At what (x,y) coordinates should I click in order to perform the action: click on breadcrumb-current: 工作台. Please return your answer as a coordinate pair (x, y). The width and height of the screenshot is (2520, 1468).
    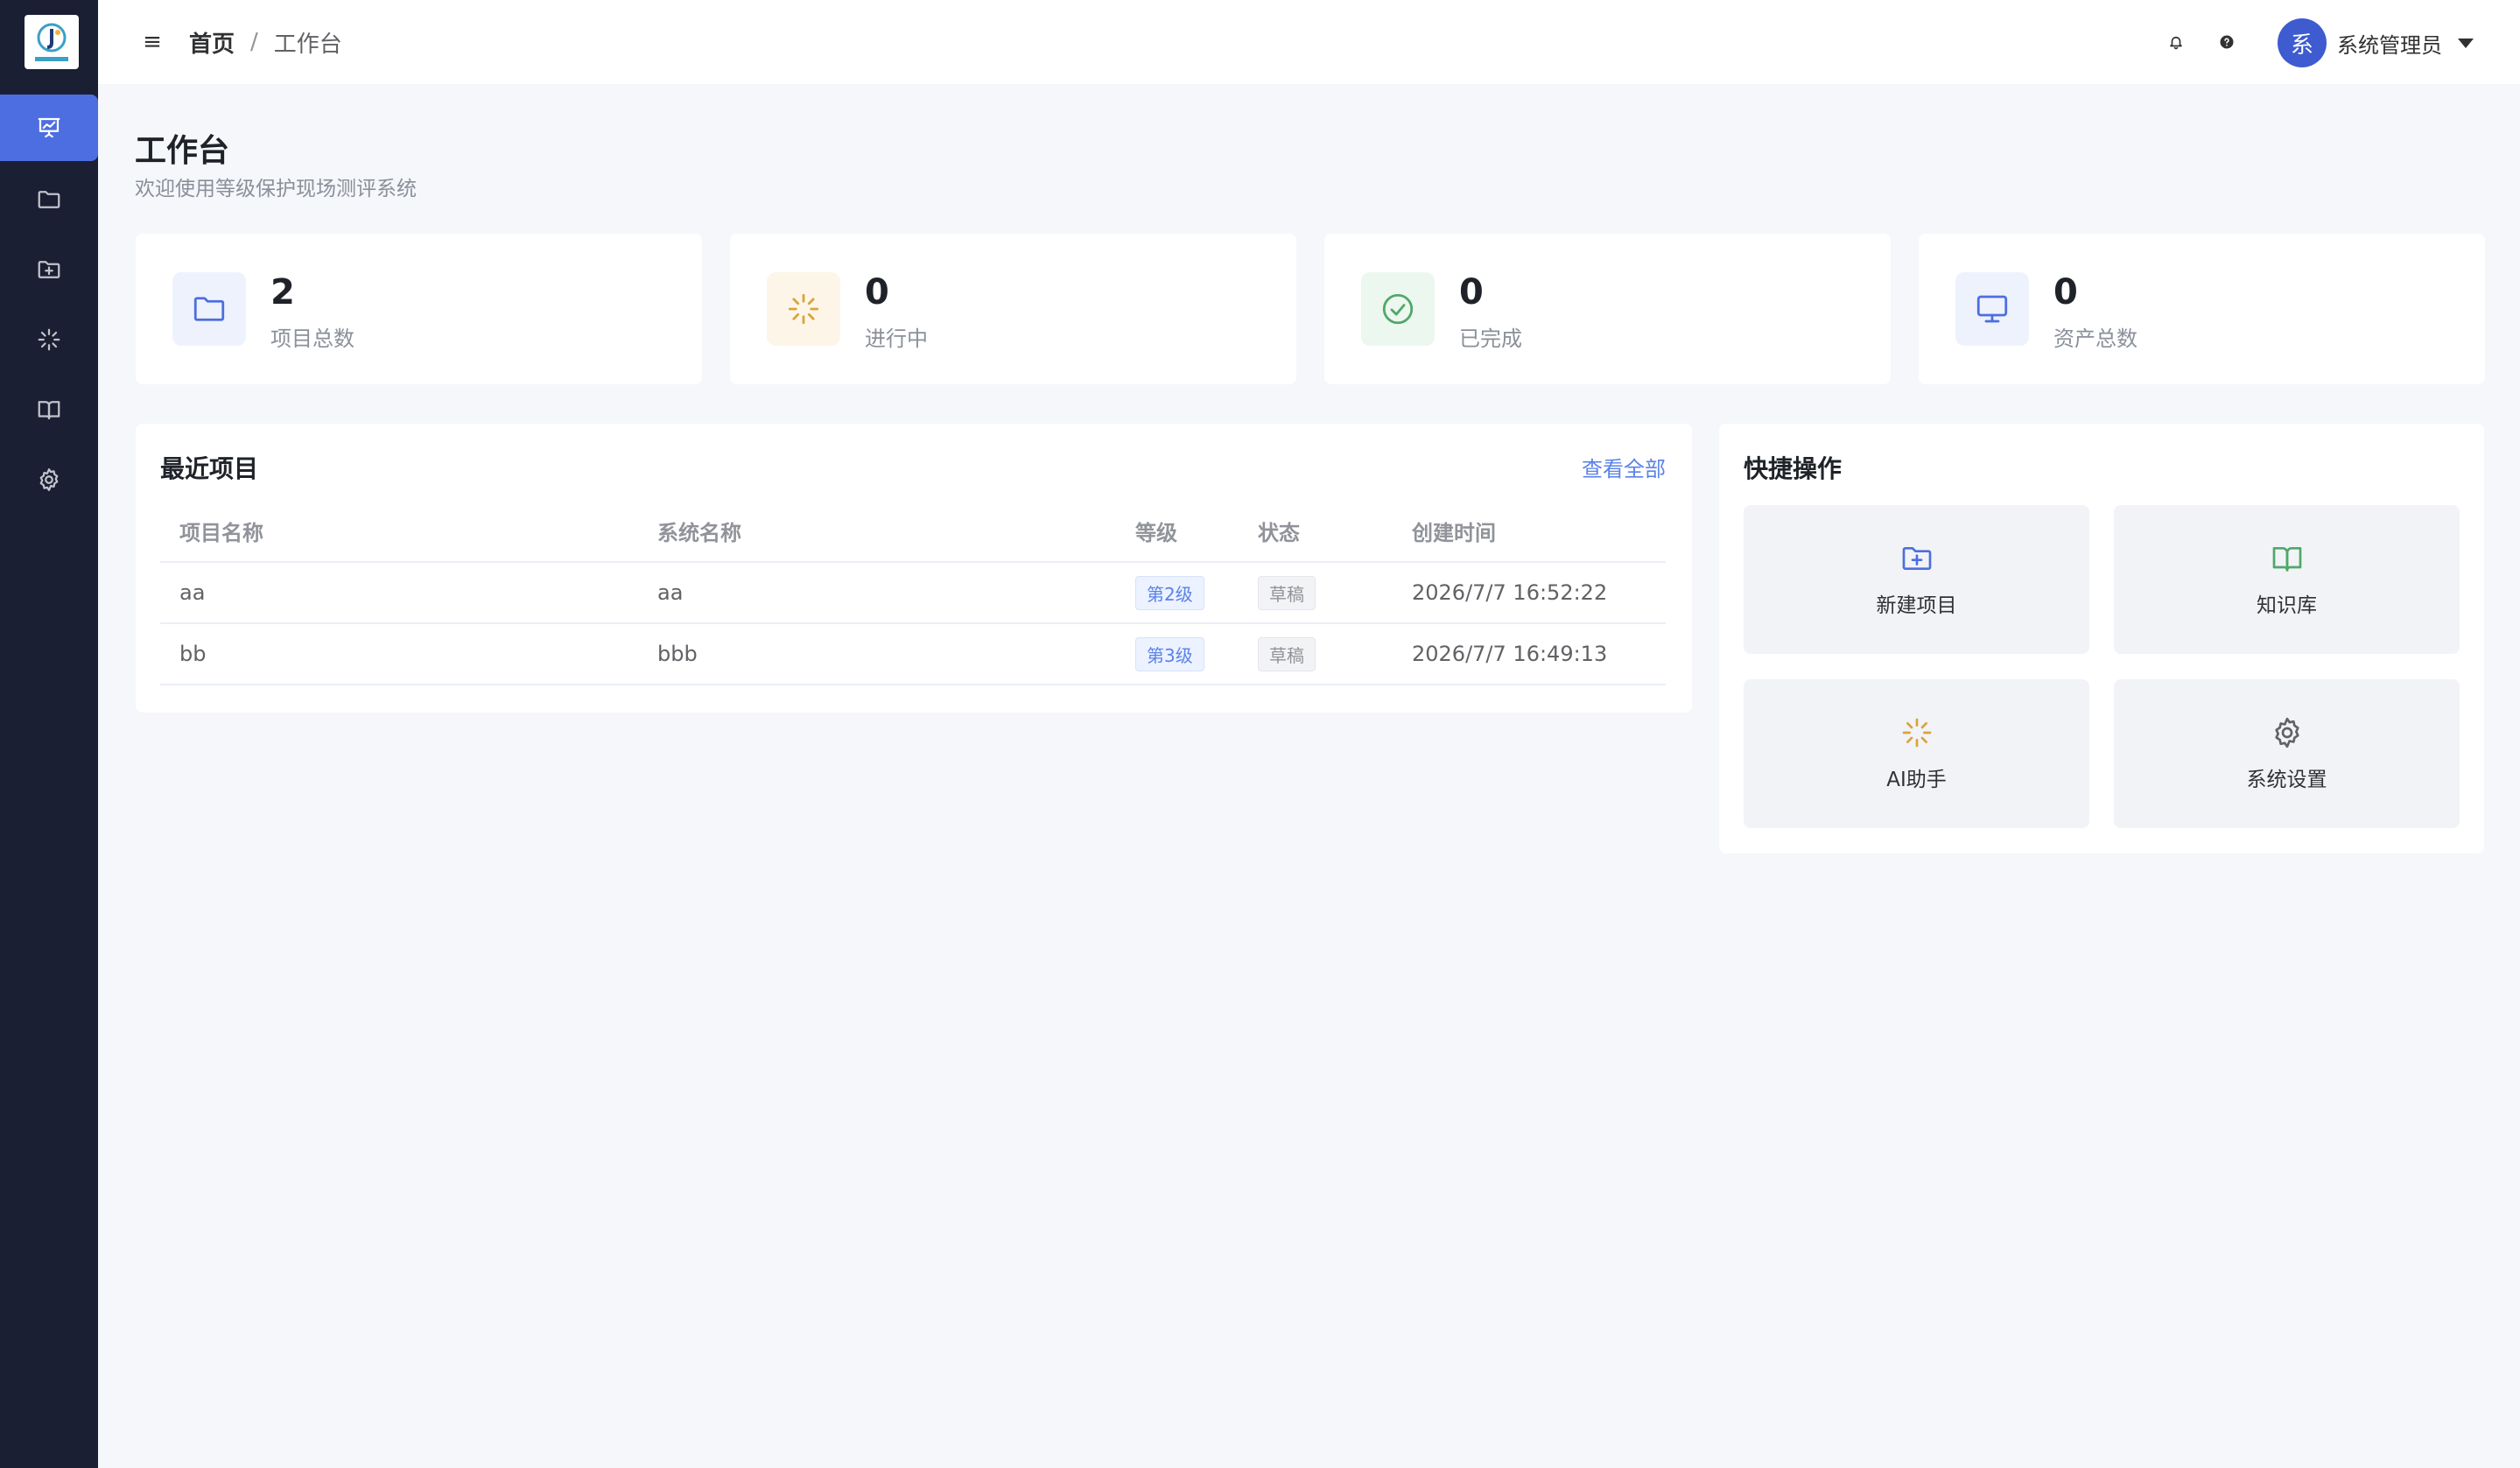
    Looking at the image, I should click on (307, 44).